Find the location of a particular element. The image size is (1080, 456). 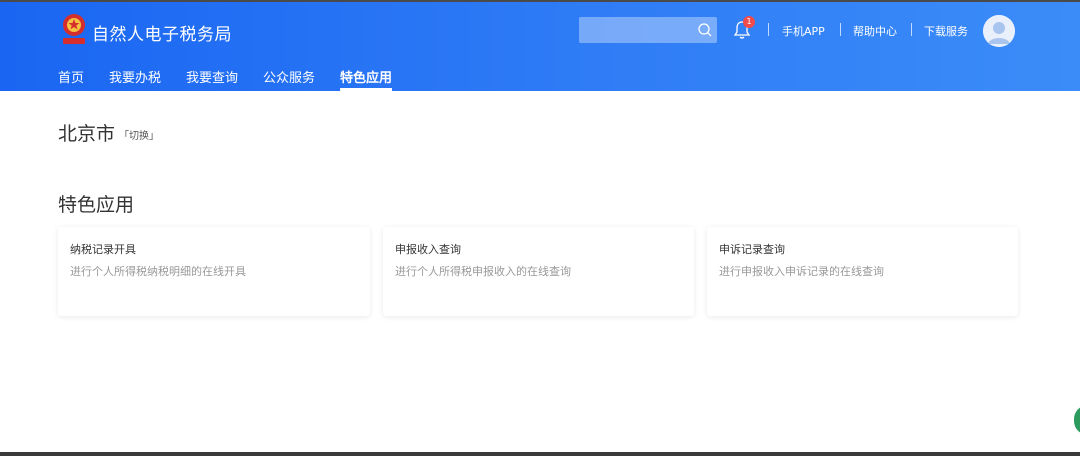

avatar is located at coordinates (999, 31).